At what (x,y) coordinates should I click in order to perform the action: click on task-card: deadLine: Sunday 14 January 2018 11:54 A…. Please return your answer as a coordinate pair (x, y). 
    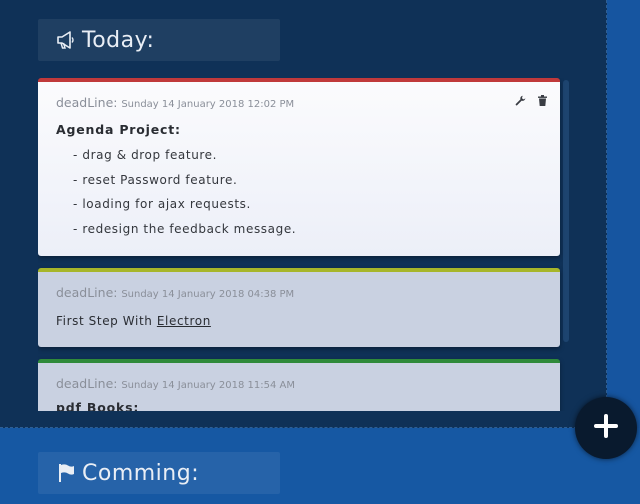
    Looking at the image, I should click on (299, 385).